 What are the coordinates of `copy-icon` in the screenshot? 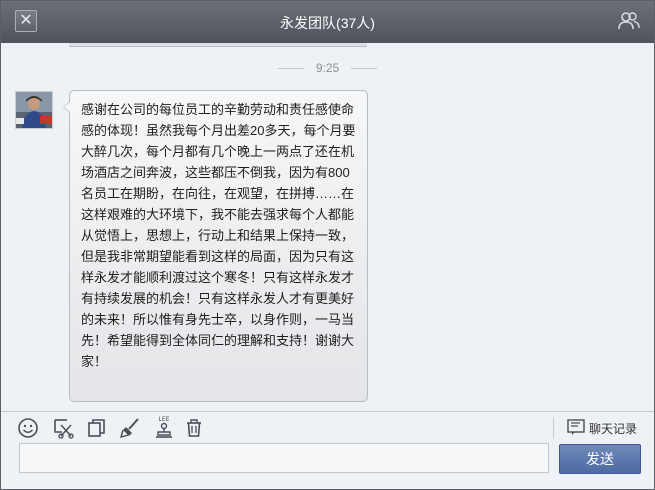 It's located at (97, 428).